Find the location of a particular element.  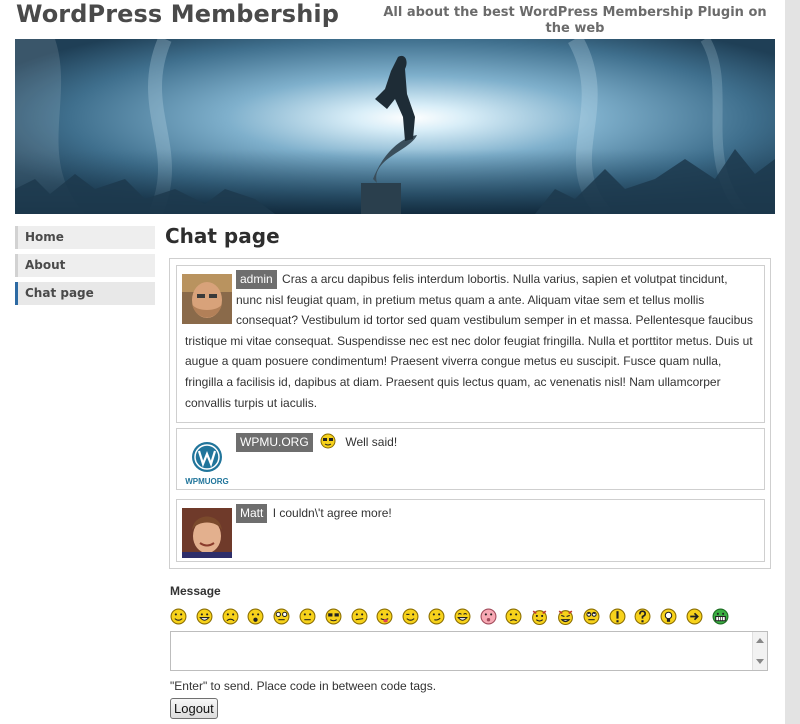

frown-icon is located at coordinates (513, 616).